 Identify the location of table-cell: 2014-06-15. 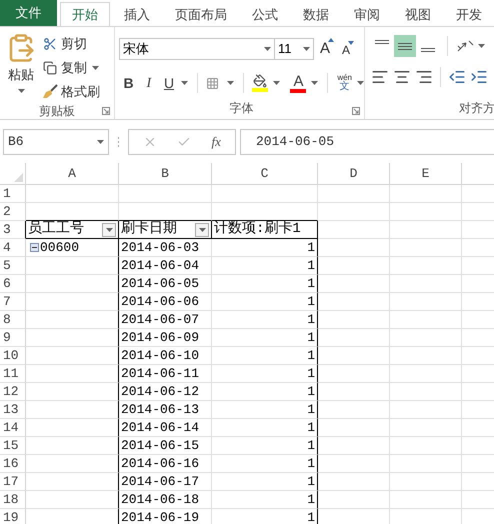
(165, 446).